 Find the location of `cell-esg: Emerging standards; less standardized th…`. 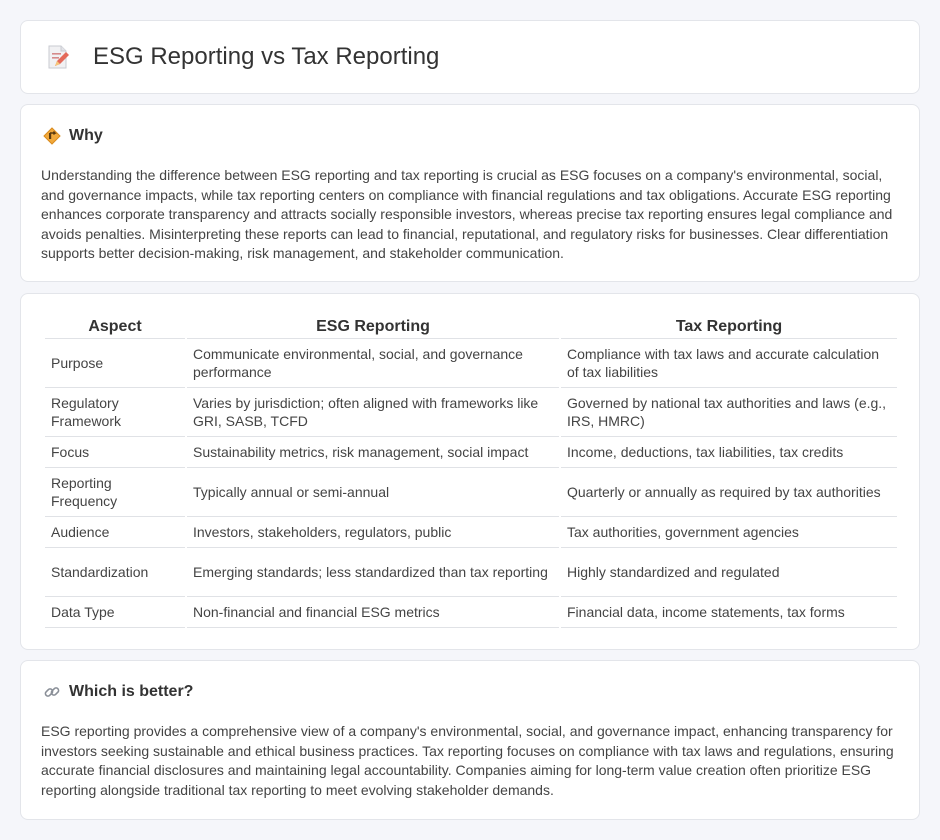

cell-esg: Emerging standards; less standardized th… is located at coordinates (373, 572).